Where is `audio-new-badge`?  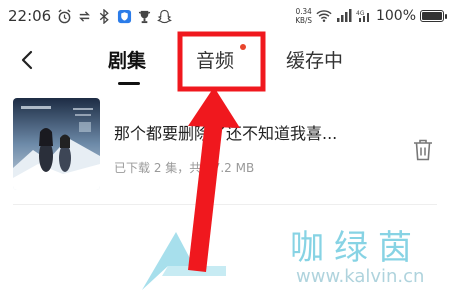
audio-new-badge is located at coordinates (243, 47).